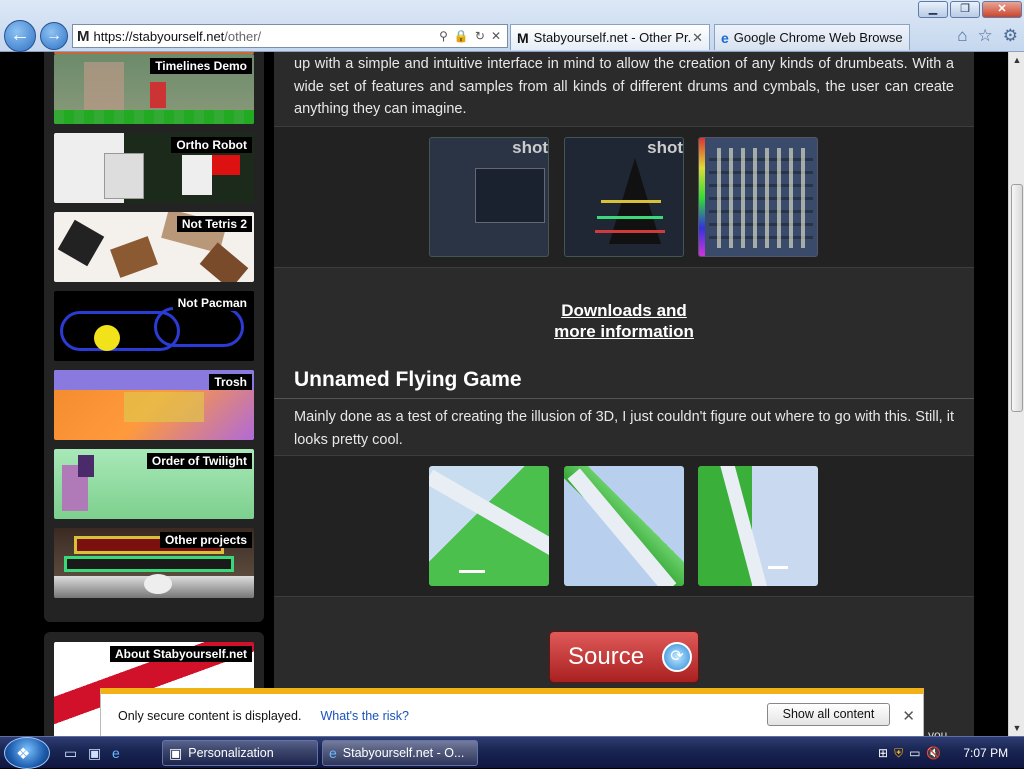  Describe the element at coordinates (985, 753) in the screenshot. I see `clock: 7:07 PM` at that location.